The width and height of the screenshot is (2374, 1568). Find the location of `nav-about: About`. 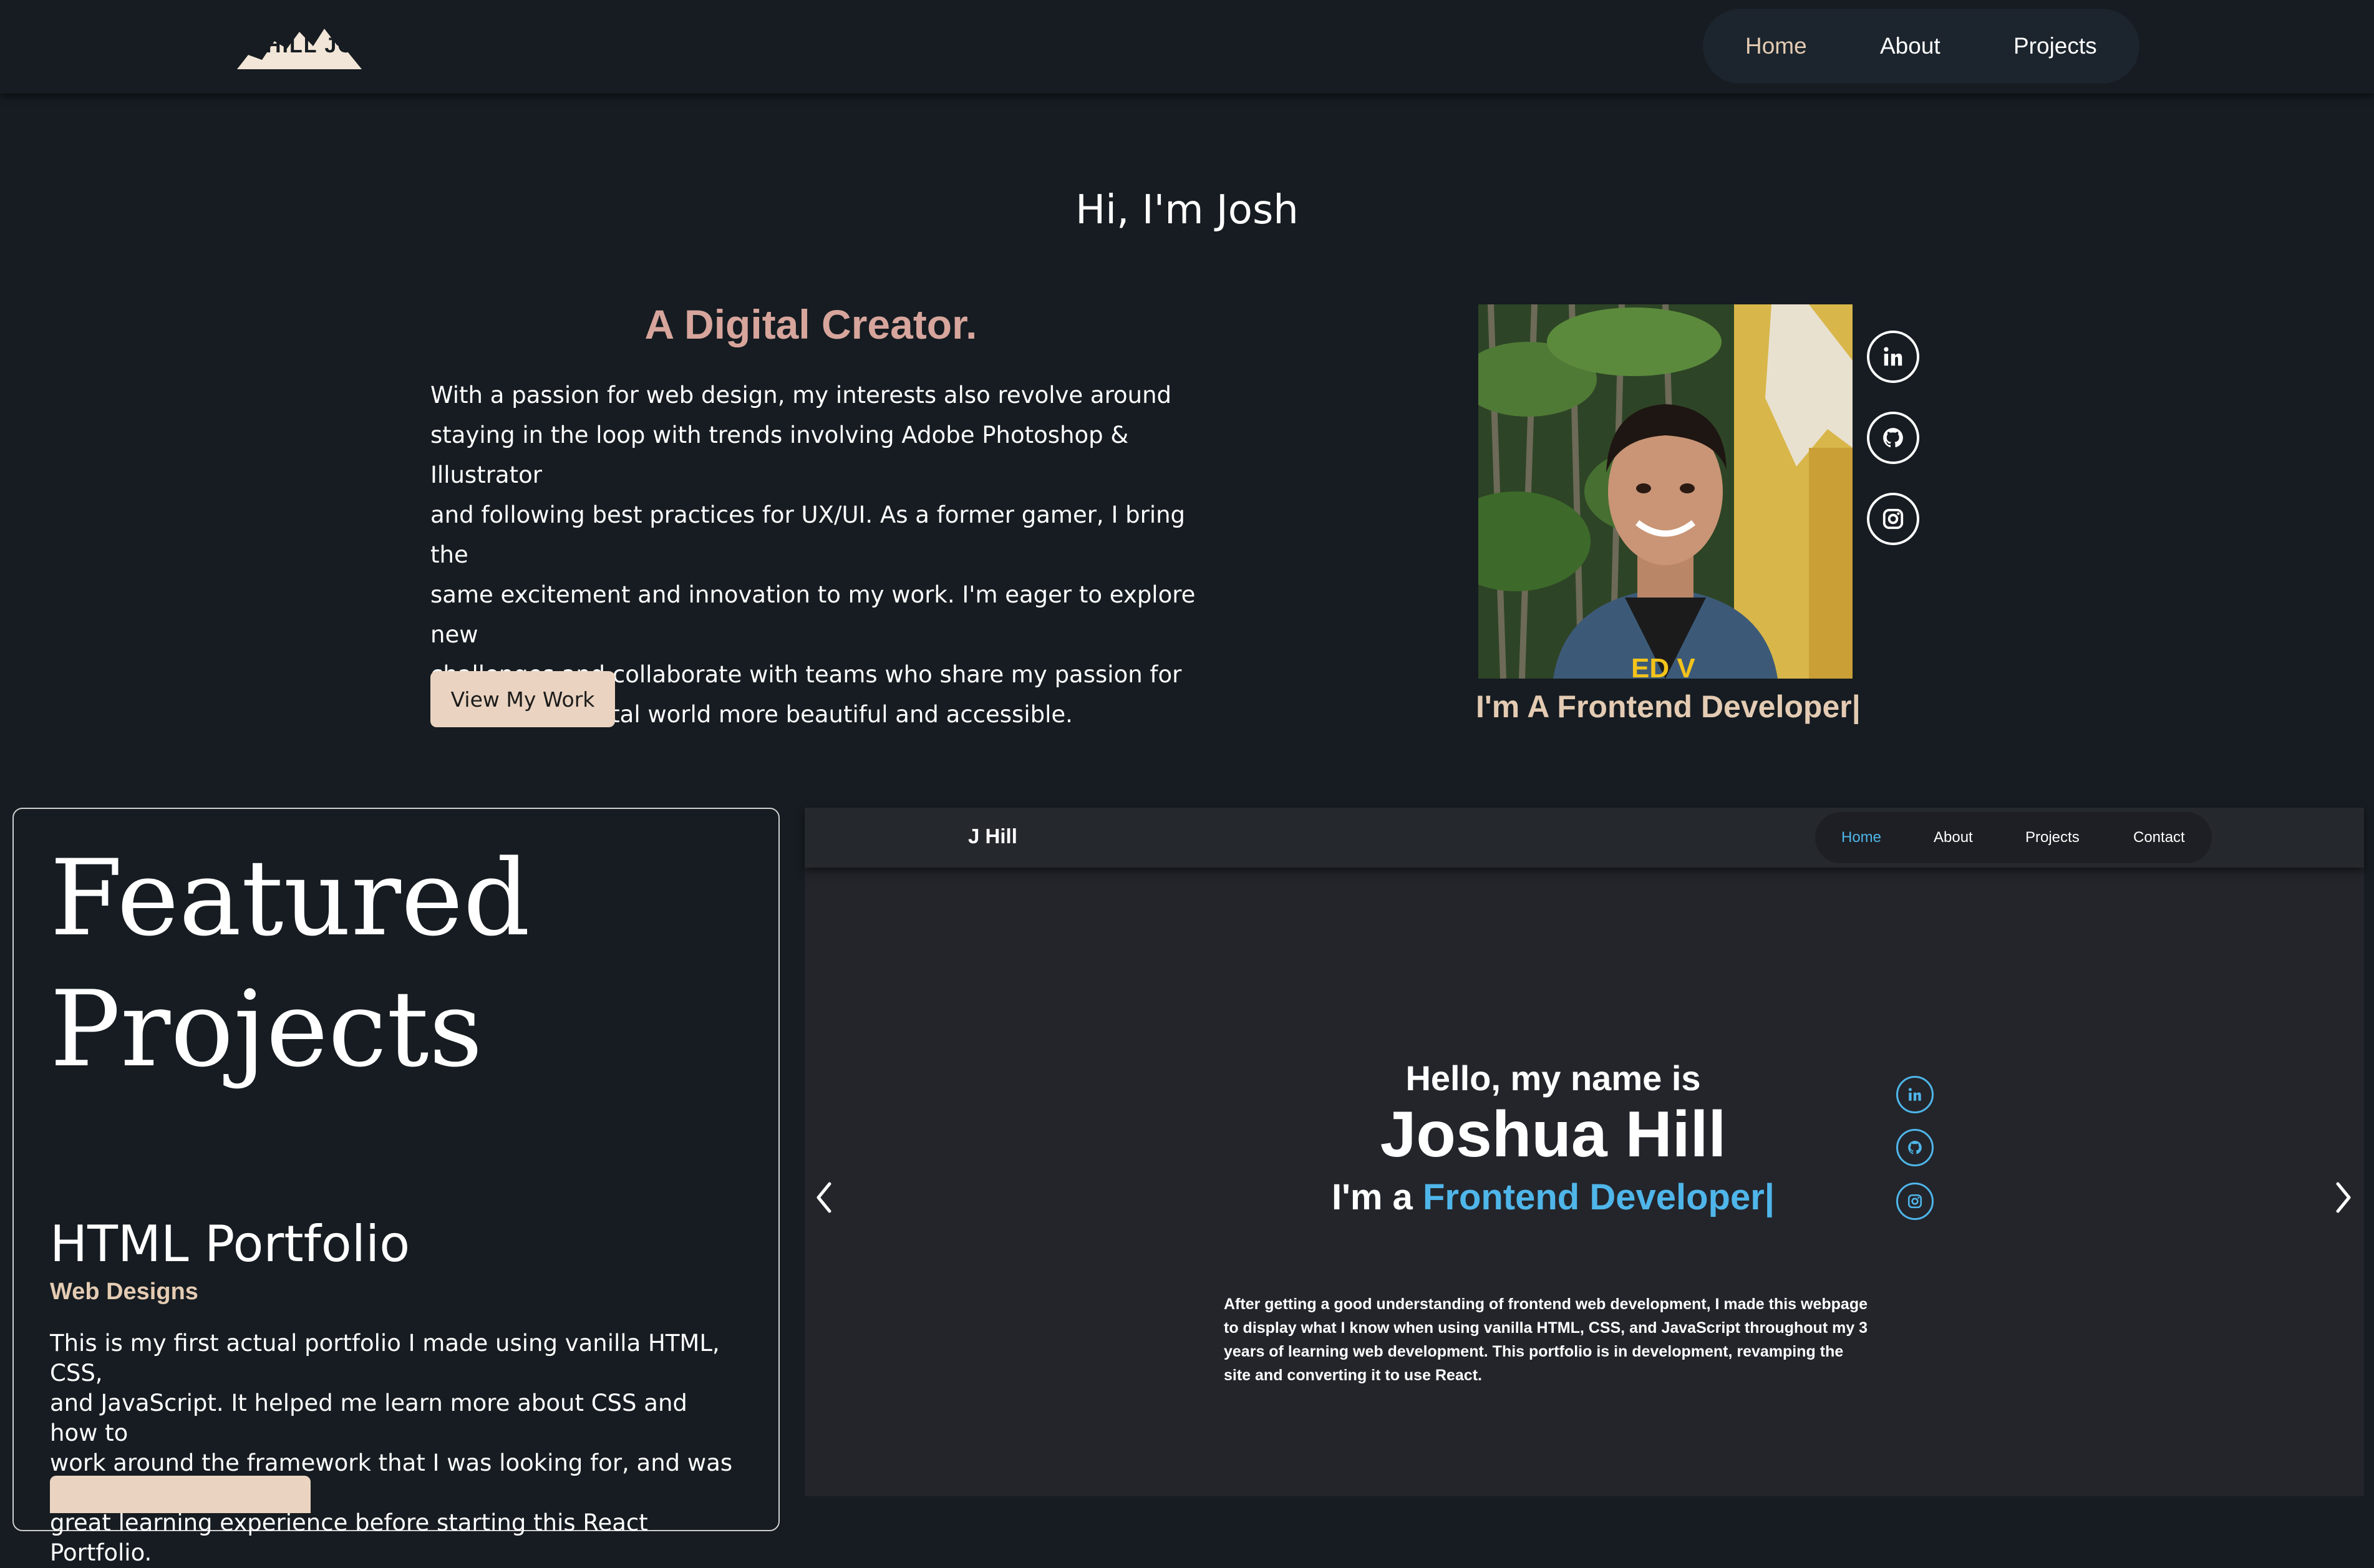

nav-about: About is located at coordinates (1910, 46).